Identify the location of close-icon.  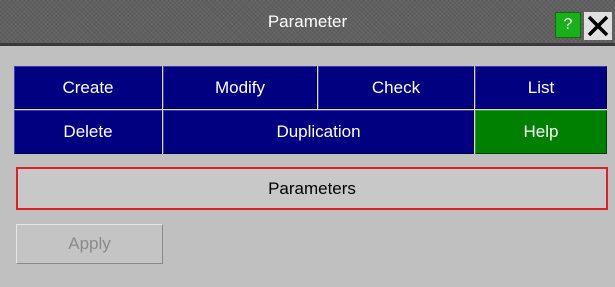
(598, 26).